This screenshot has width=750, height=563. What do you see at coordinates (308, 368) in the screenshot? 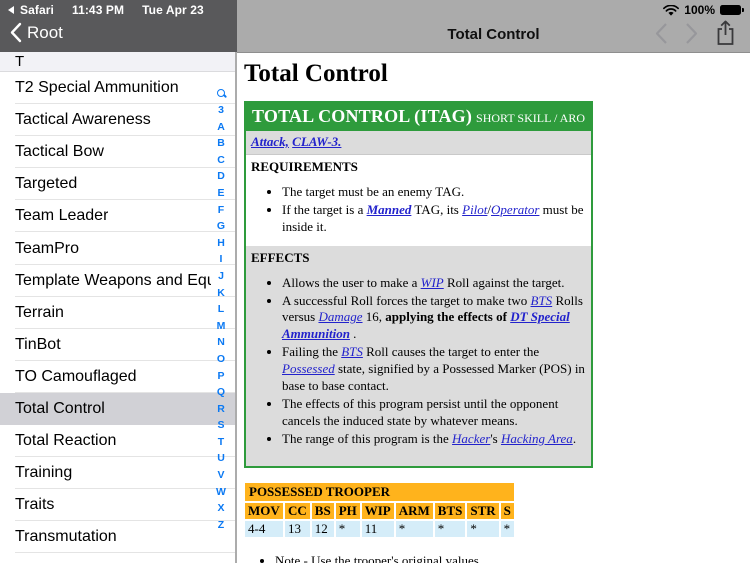
I see `inline-link: Possessed` at bounding box center [308, 368].